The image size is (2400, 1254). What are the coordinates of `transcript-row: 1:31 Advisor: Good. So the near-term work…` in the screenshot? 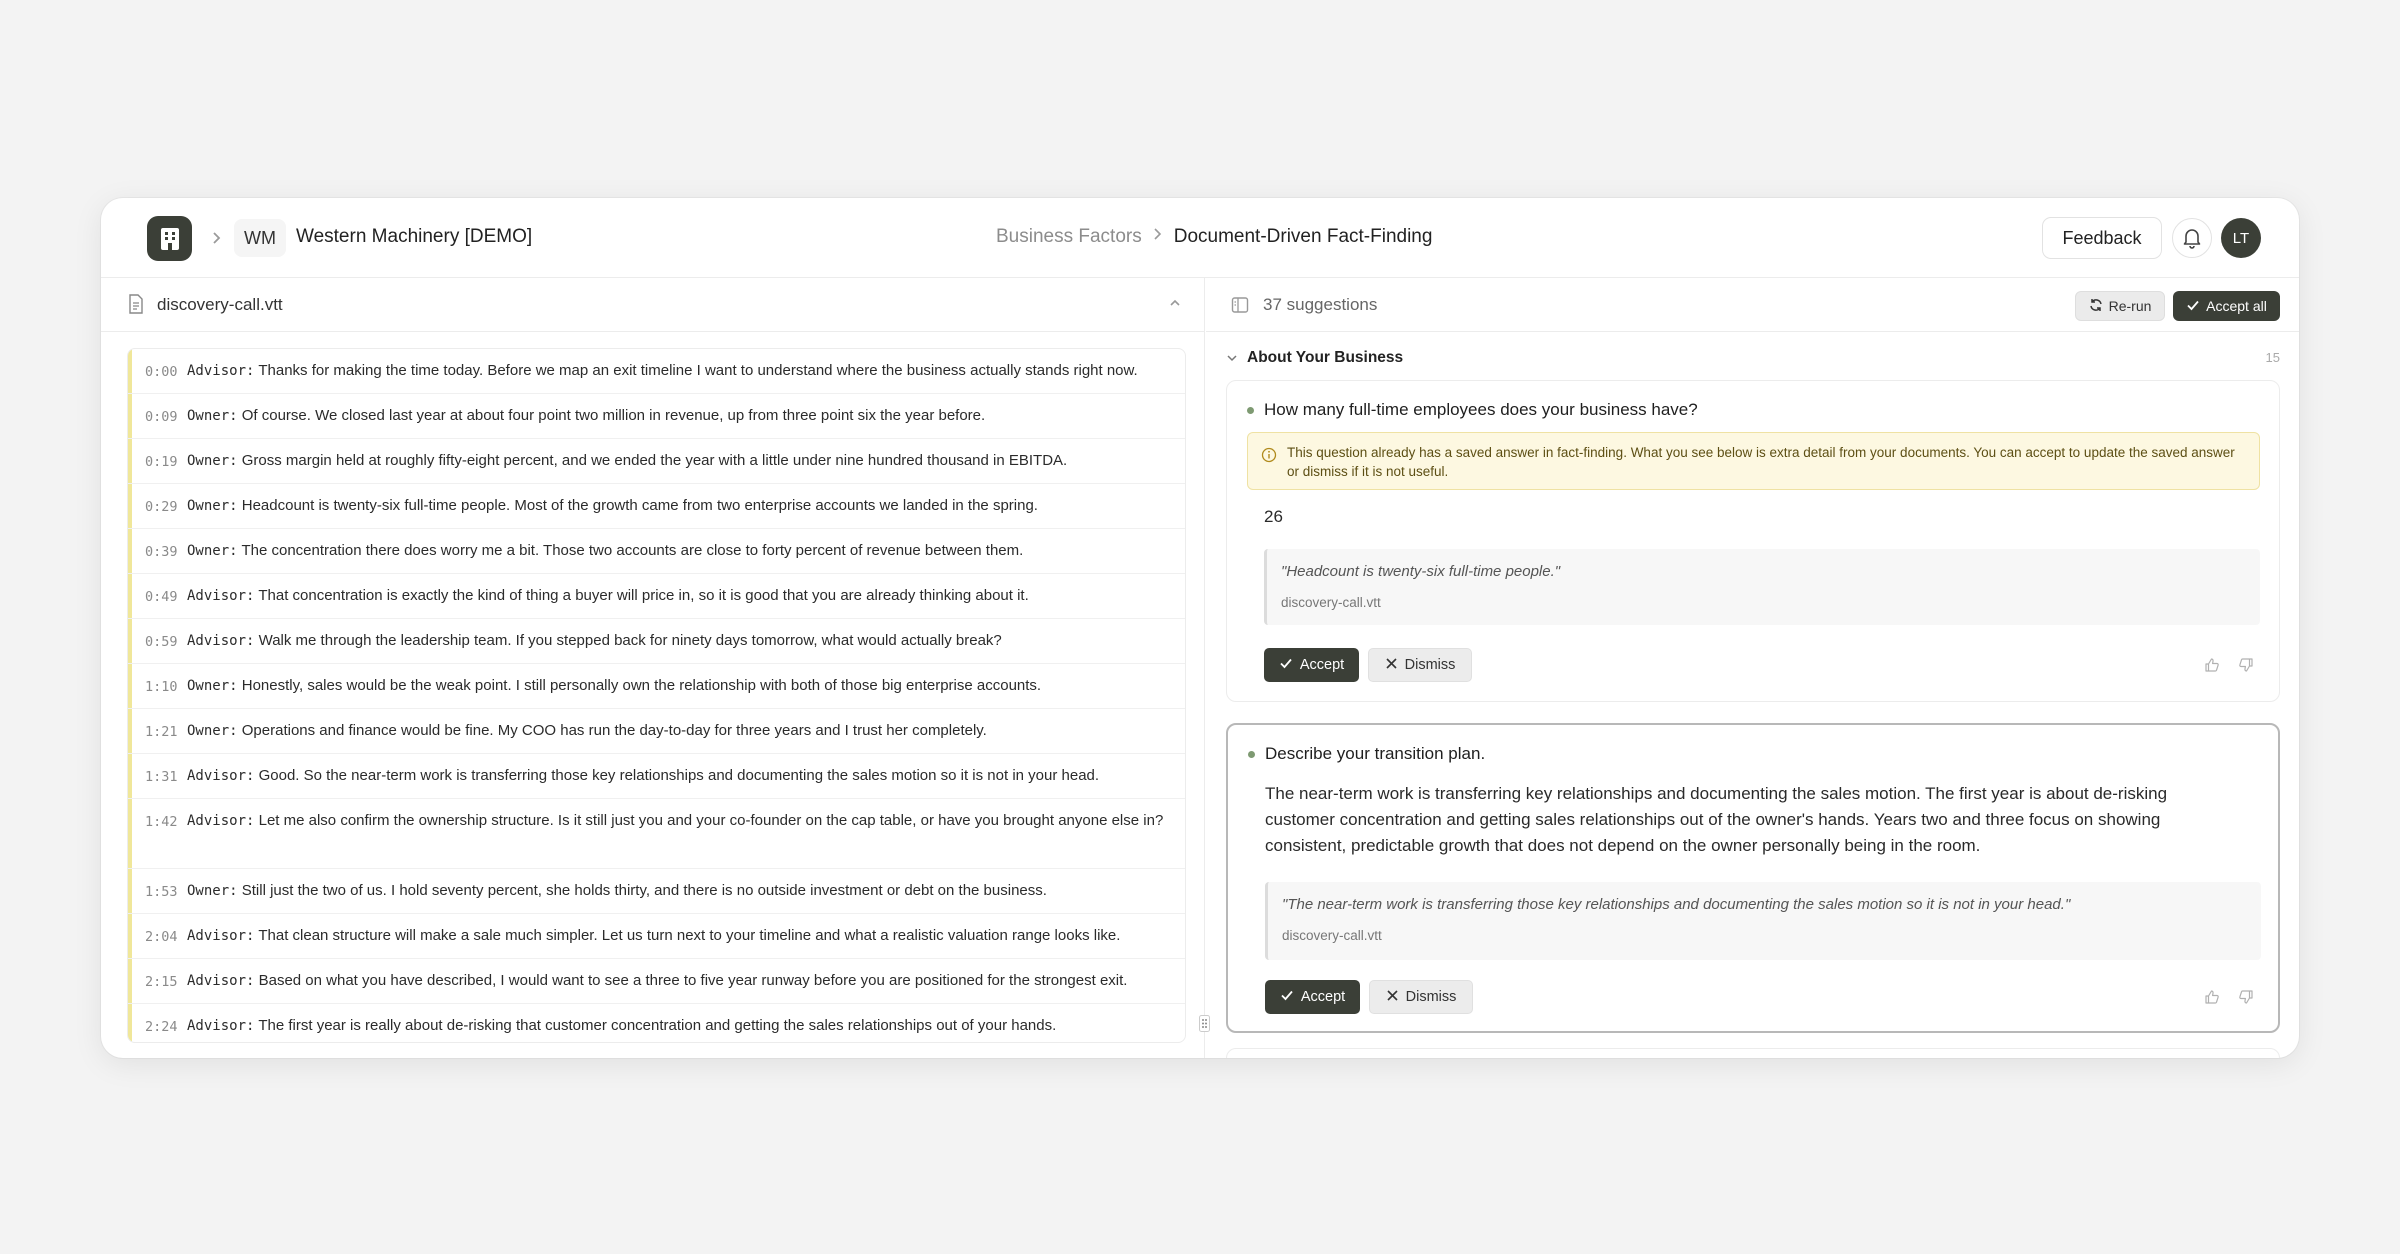 It's located at (656, 776).